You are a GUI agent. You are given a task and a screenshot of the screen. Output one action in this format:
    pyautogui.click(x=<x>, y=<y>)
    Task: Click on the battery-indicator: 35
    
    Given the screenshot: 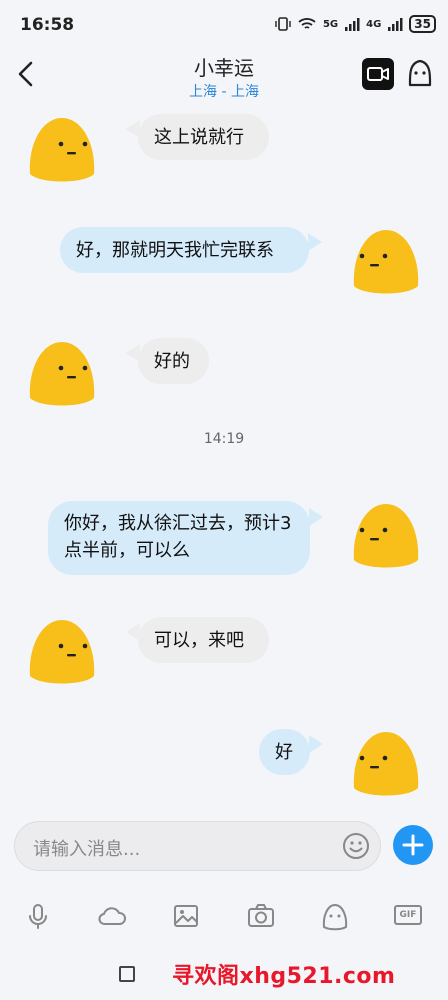 What is the action you would take?
    pyautogui.click(x=422, y=24)
    